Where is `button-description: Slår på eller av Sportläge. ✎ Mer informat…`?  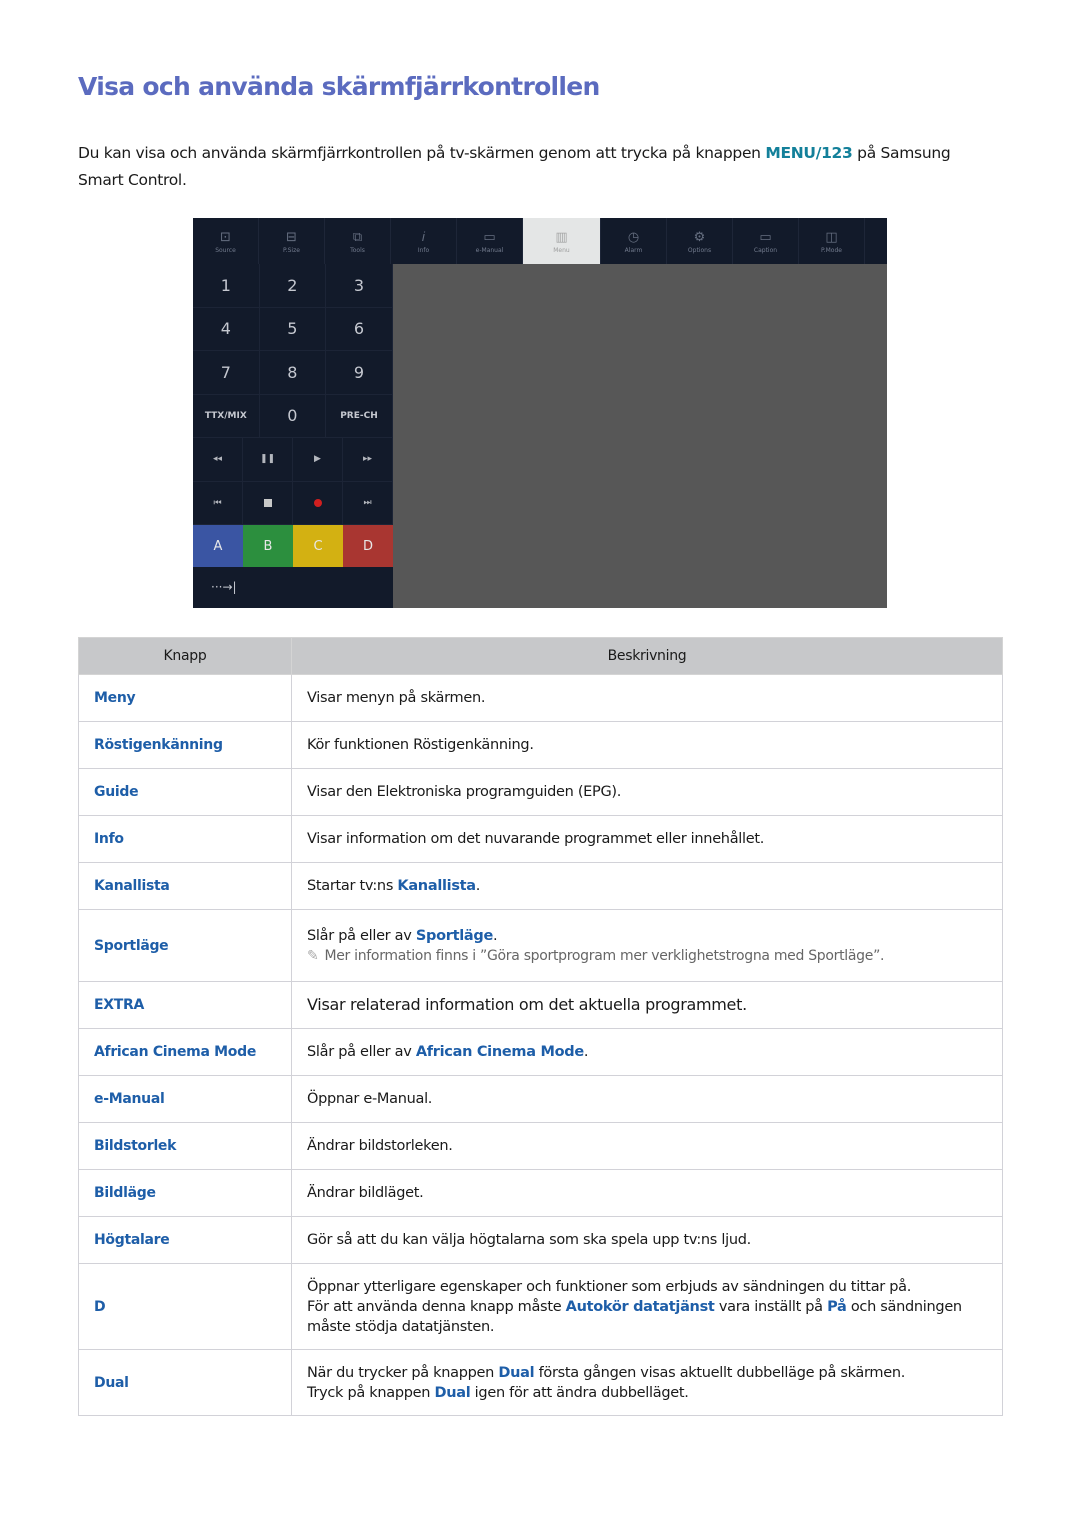
button-description: Slår på eller av Sportläge. ✎ Mer informat… is located at coordinates (647, 945).